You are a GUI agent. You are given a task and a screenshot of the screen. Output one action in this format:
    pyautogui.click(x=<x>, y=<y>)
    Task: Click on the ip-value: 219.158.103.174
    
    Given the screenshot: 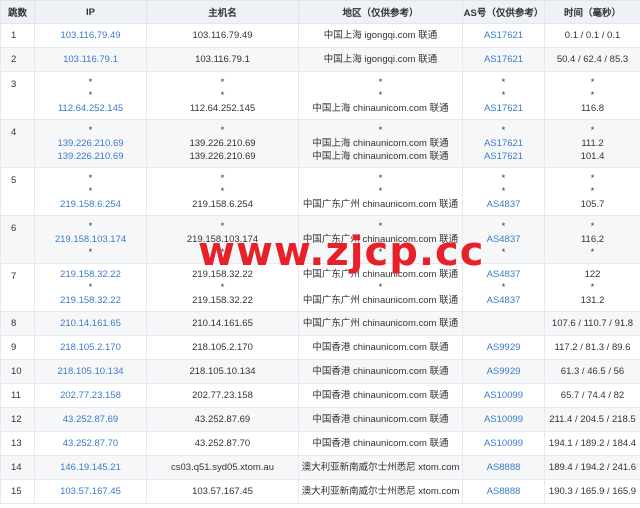 What is the action you would take?
    pyautogui.click(x=90, y=239)
    